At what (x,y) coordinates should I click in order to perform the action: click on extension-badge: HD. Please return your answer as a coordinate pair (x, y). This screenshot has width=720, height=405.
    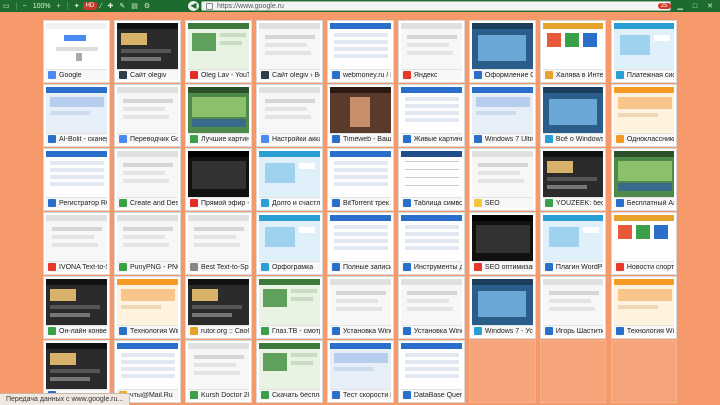
    Looking at the image, I should click on (90, 6).